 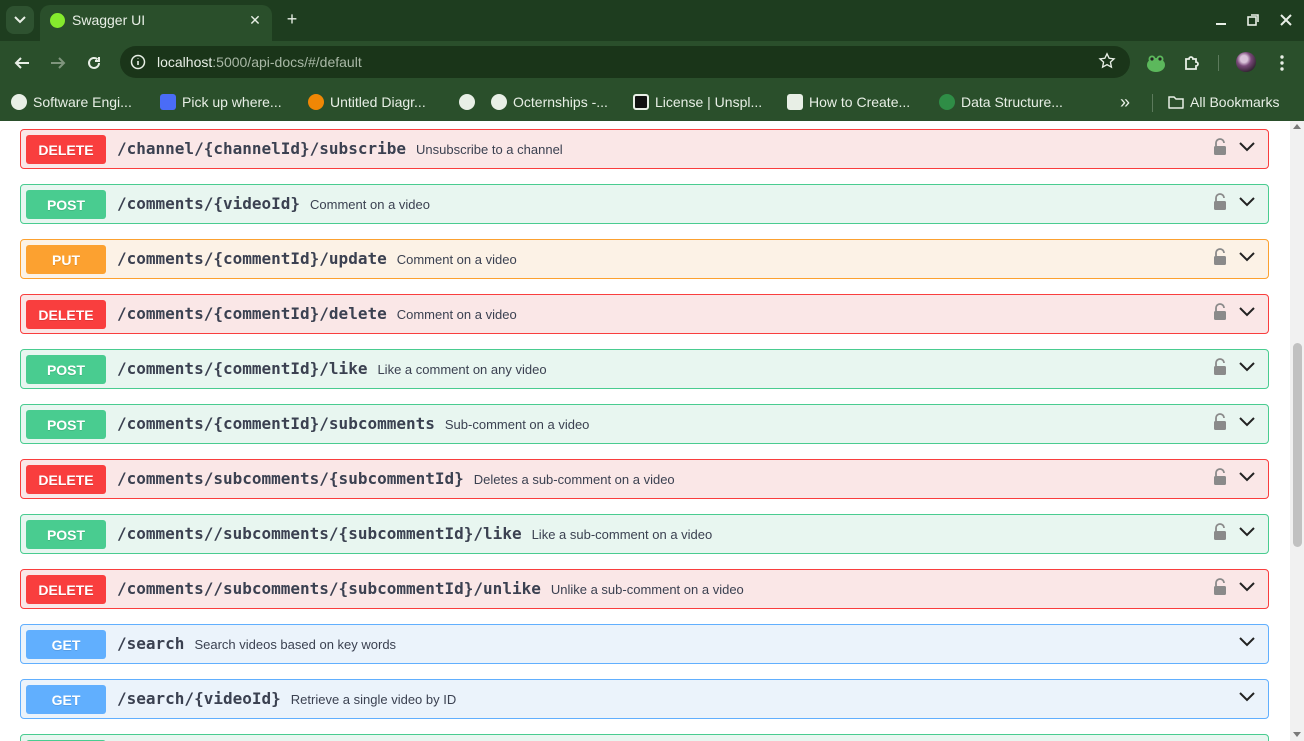 What do you see at coordinates (1152, 103) in the screenshot?
I see `bookmarks-separator` at bounding box center [1152, 103].